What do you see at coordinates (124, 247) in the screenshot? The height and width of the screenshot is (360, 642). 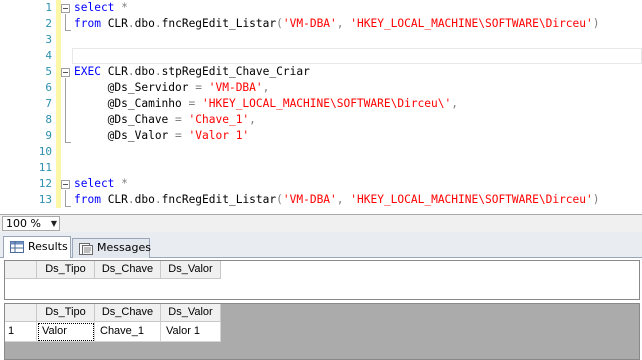 I see `tab-messages-label: Messages` at bounding box center [124, 247].